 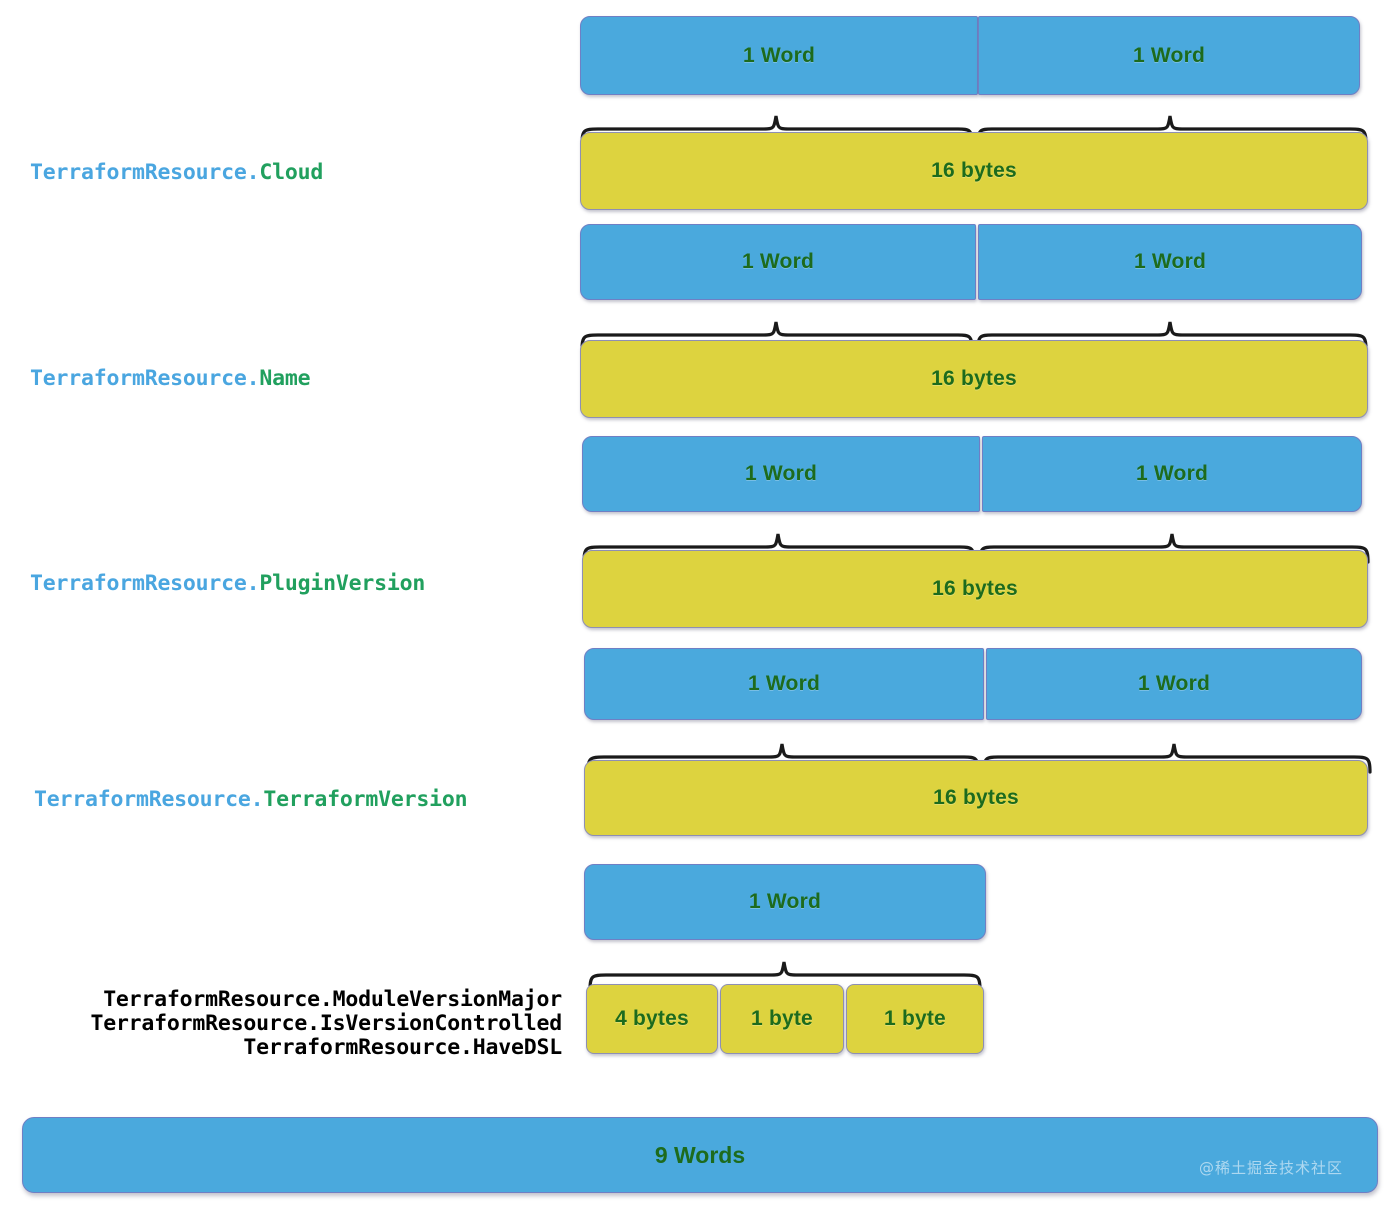 I want to click on field-label-line: TerraformResource.IsVersionControlled, so click(x=296, y=1024).